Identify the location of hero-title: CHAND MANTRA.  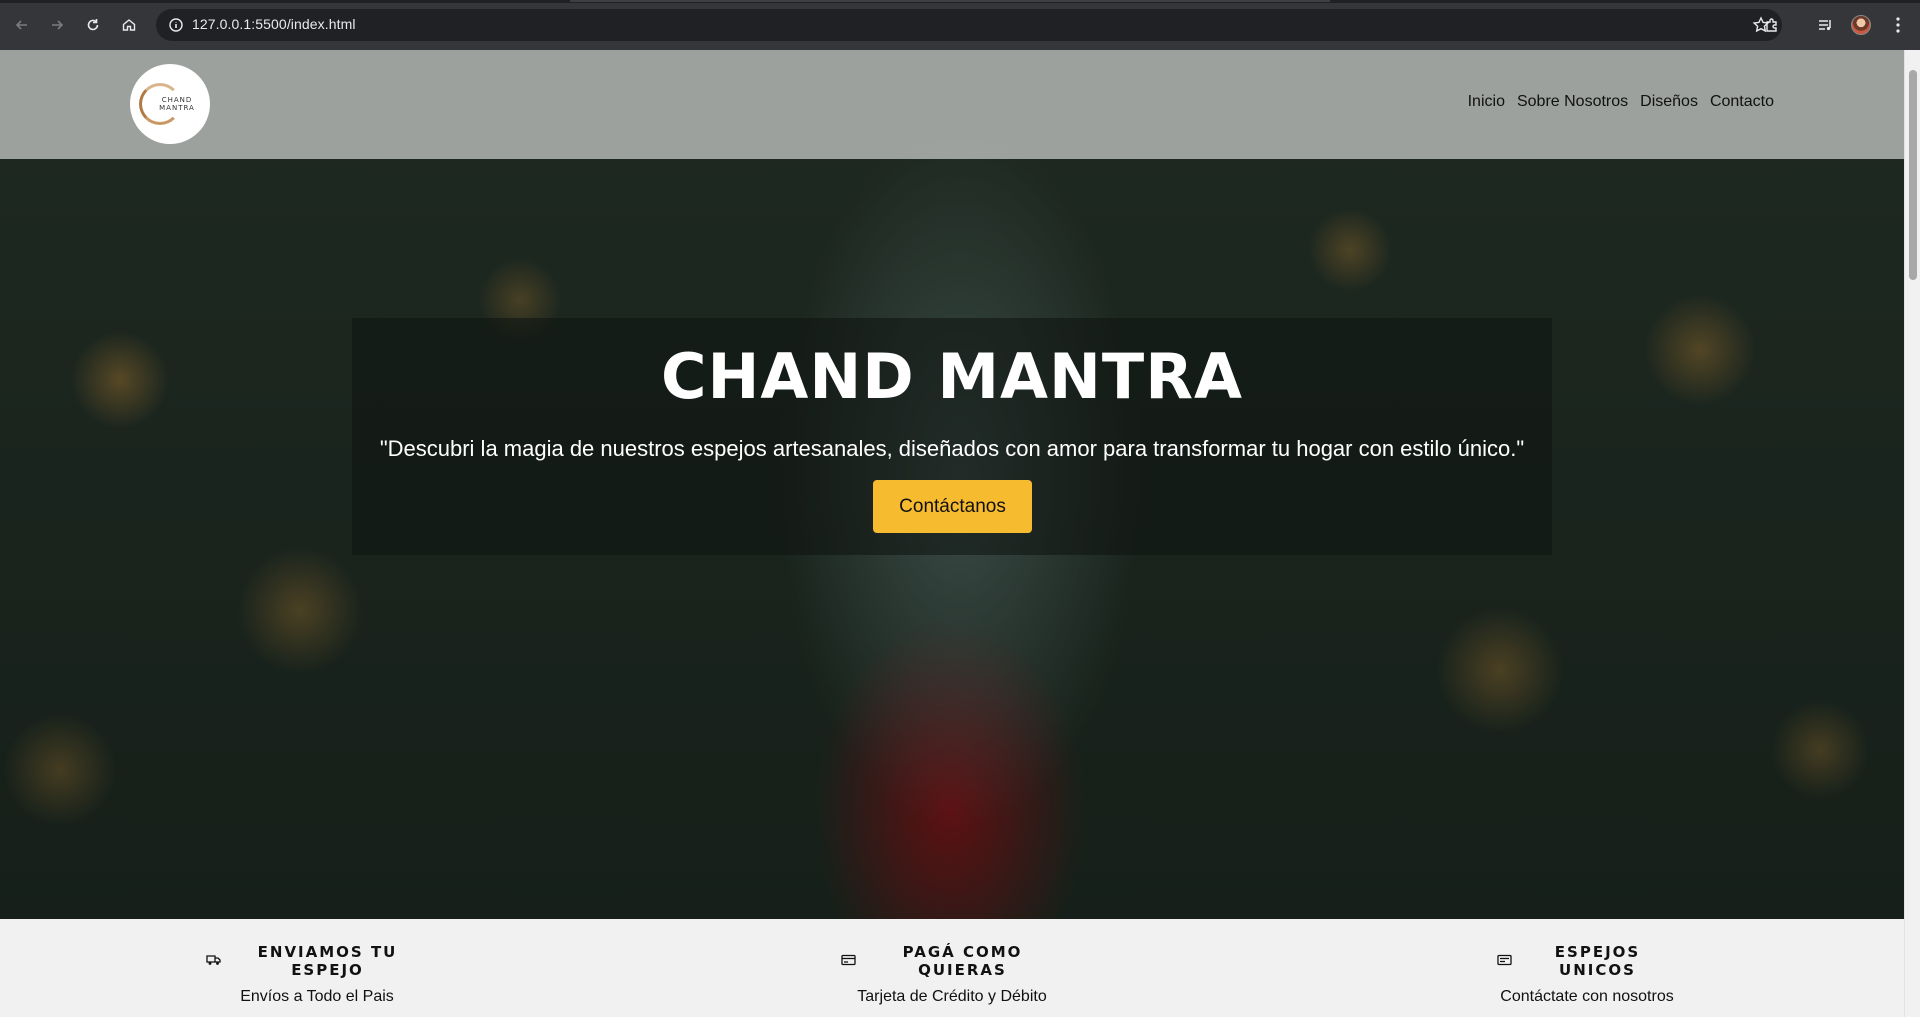
(952, 376).